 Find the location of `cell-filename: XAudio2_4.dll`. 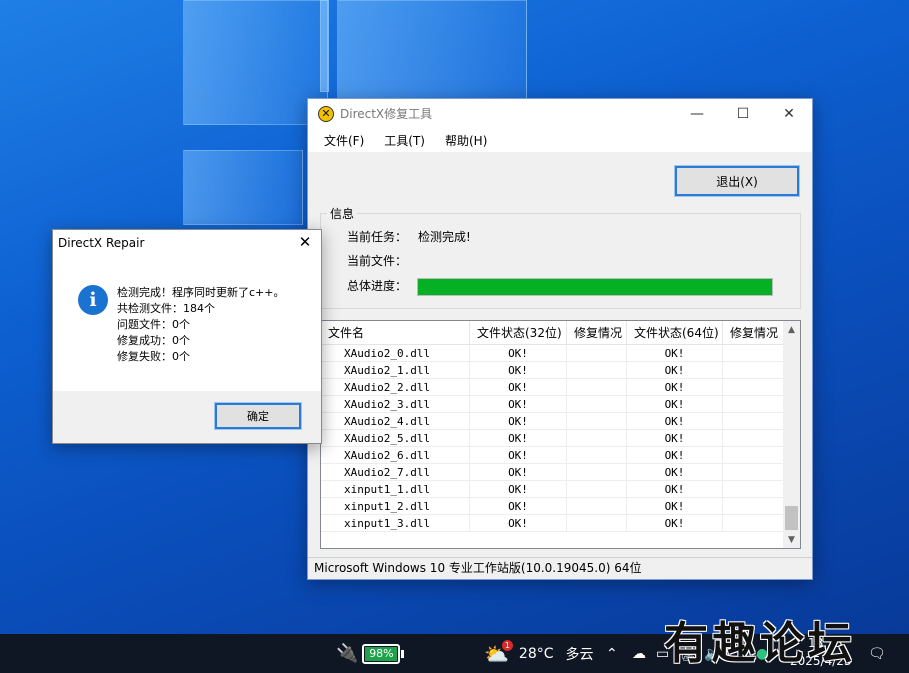

cell-filename: XAudio2_4.dll is located at coordinates (395, 421).